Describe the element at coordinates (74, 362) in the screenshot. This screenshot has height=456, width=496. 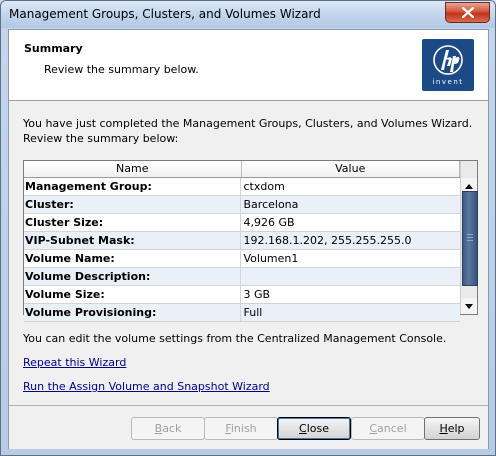
I see `repeat-wizard-link: Repeat this Wizard` at that location.